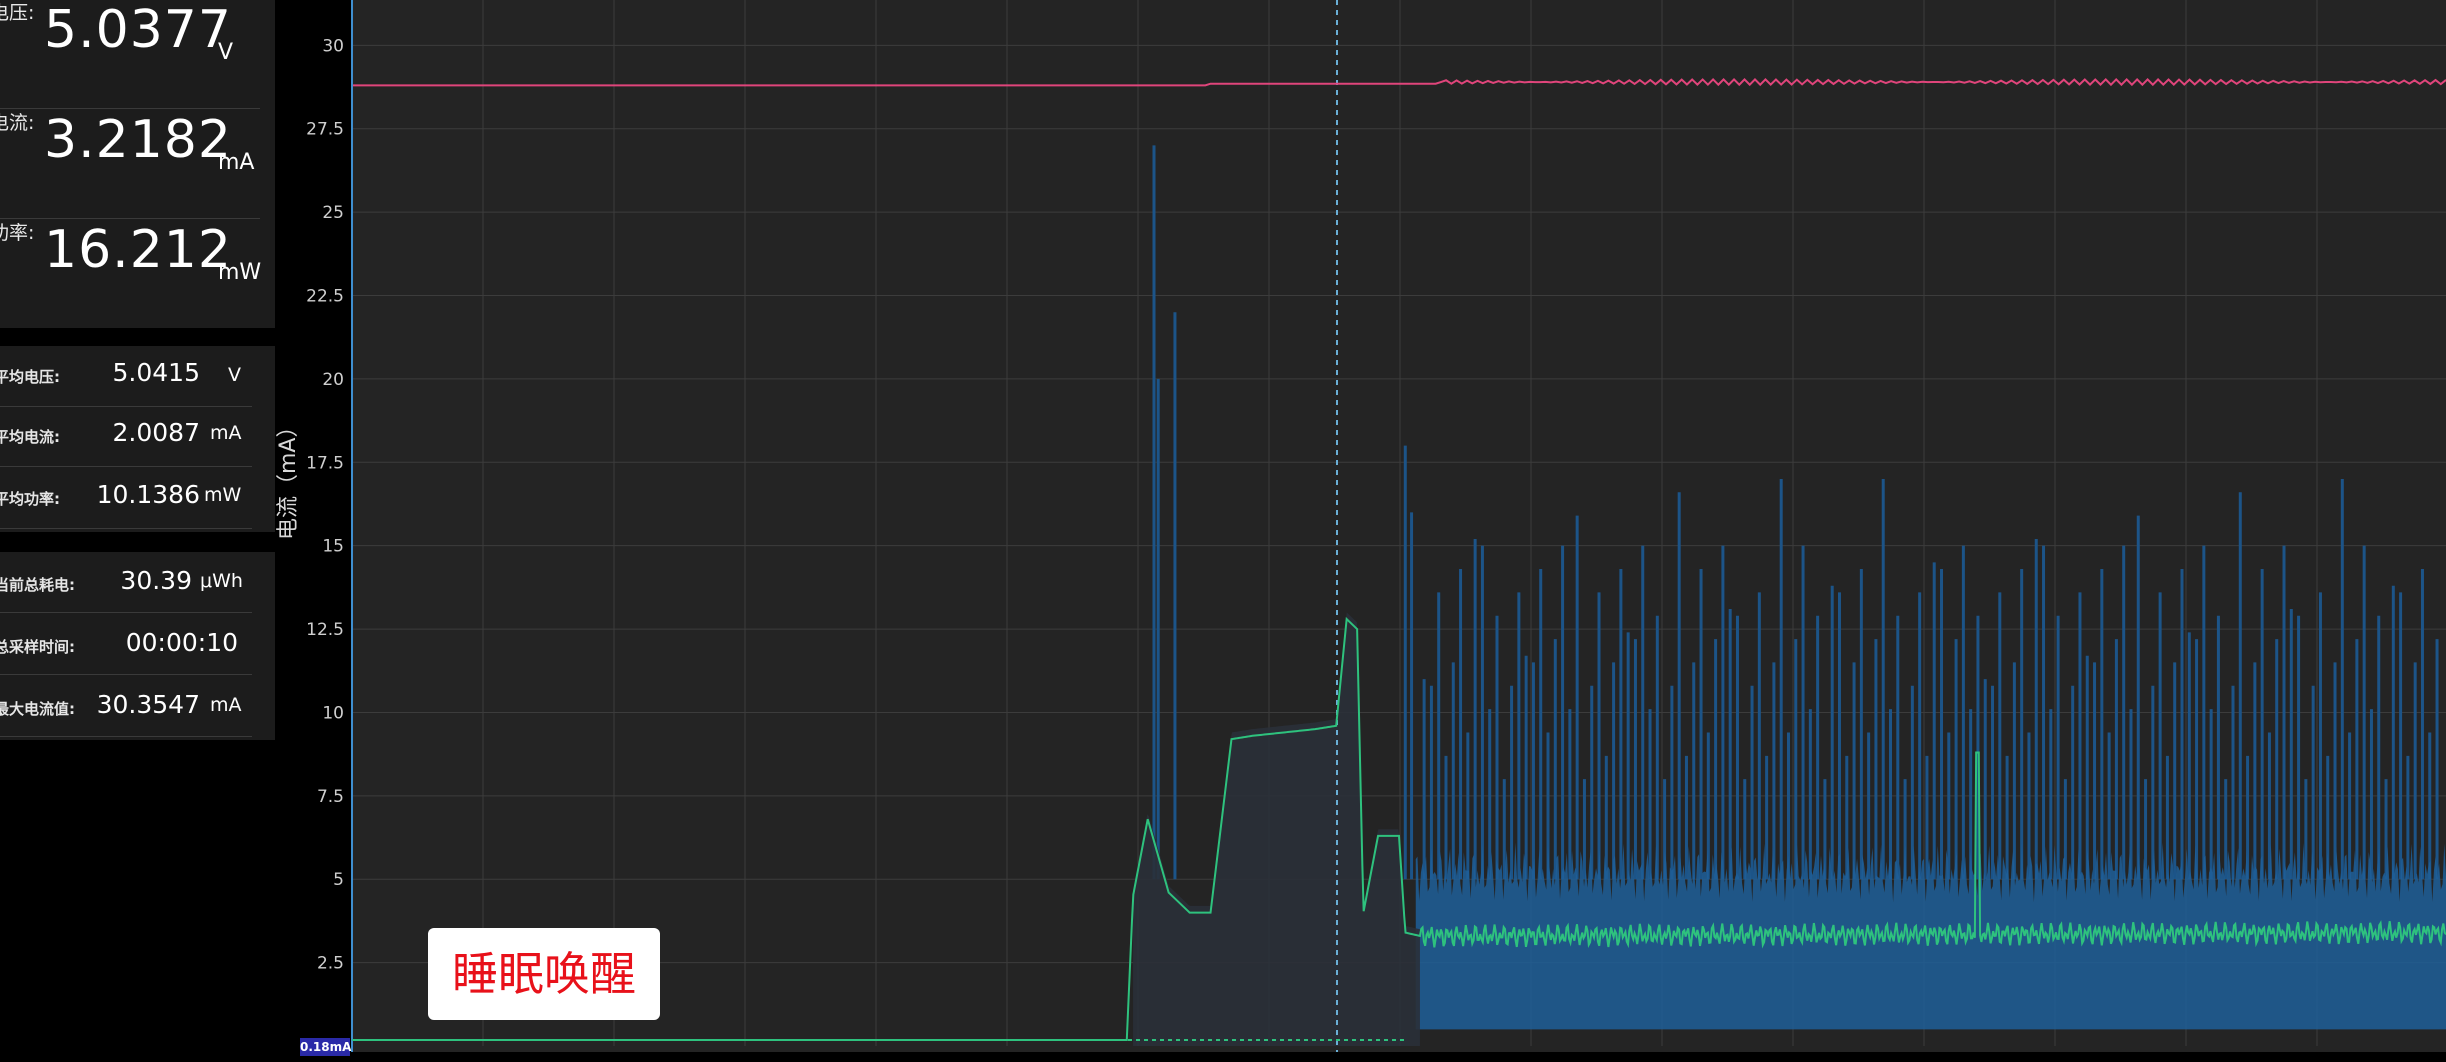  What do you see at coordinates (330, 797) in the screenshot?
I see `y-tick-label: 7.5` at bounding box center [330, 797].